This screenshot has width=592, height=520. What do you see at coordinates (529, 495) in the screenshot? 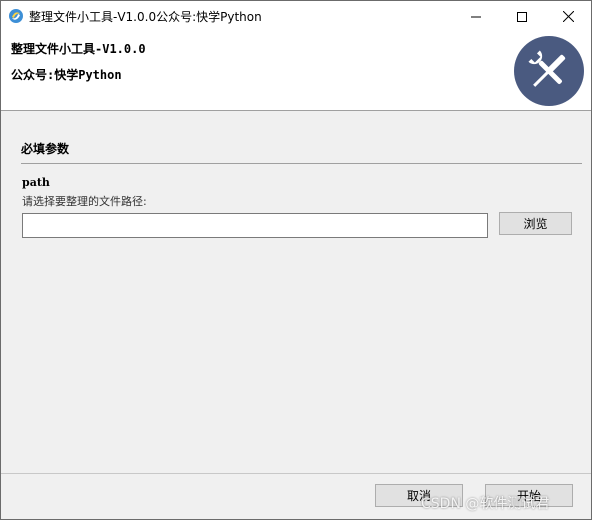
I see `start-button: 开始` at bounding box center [529, 495].